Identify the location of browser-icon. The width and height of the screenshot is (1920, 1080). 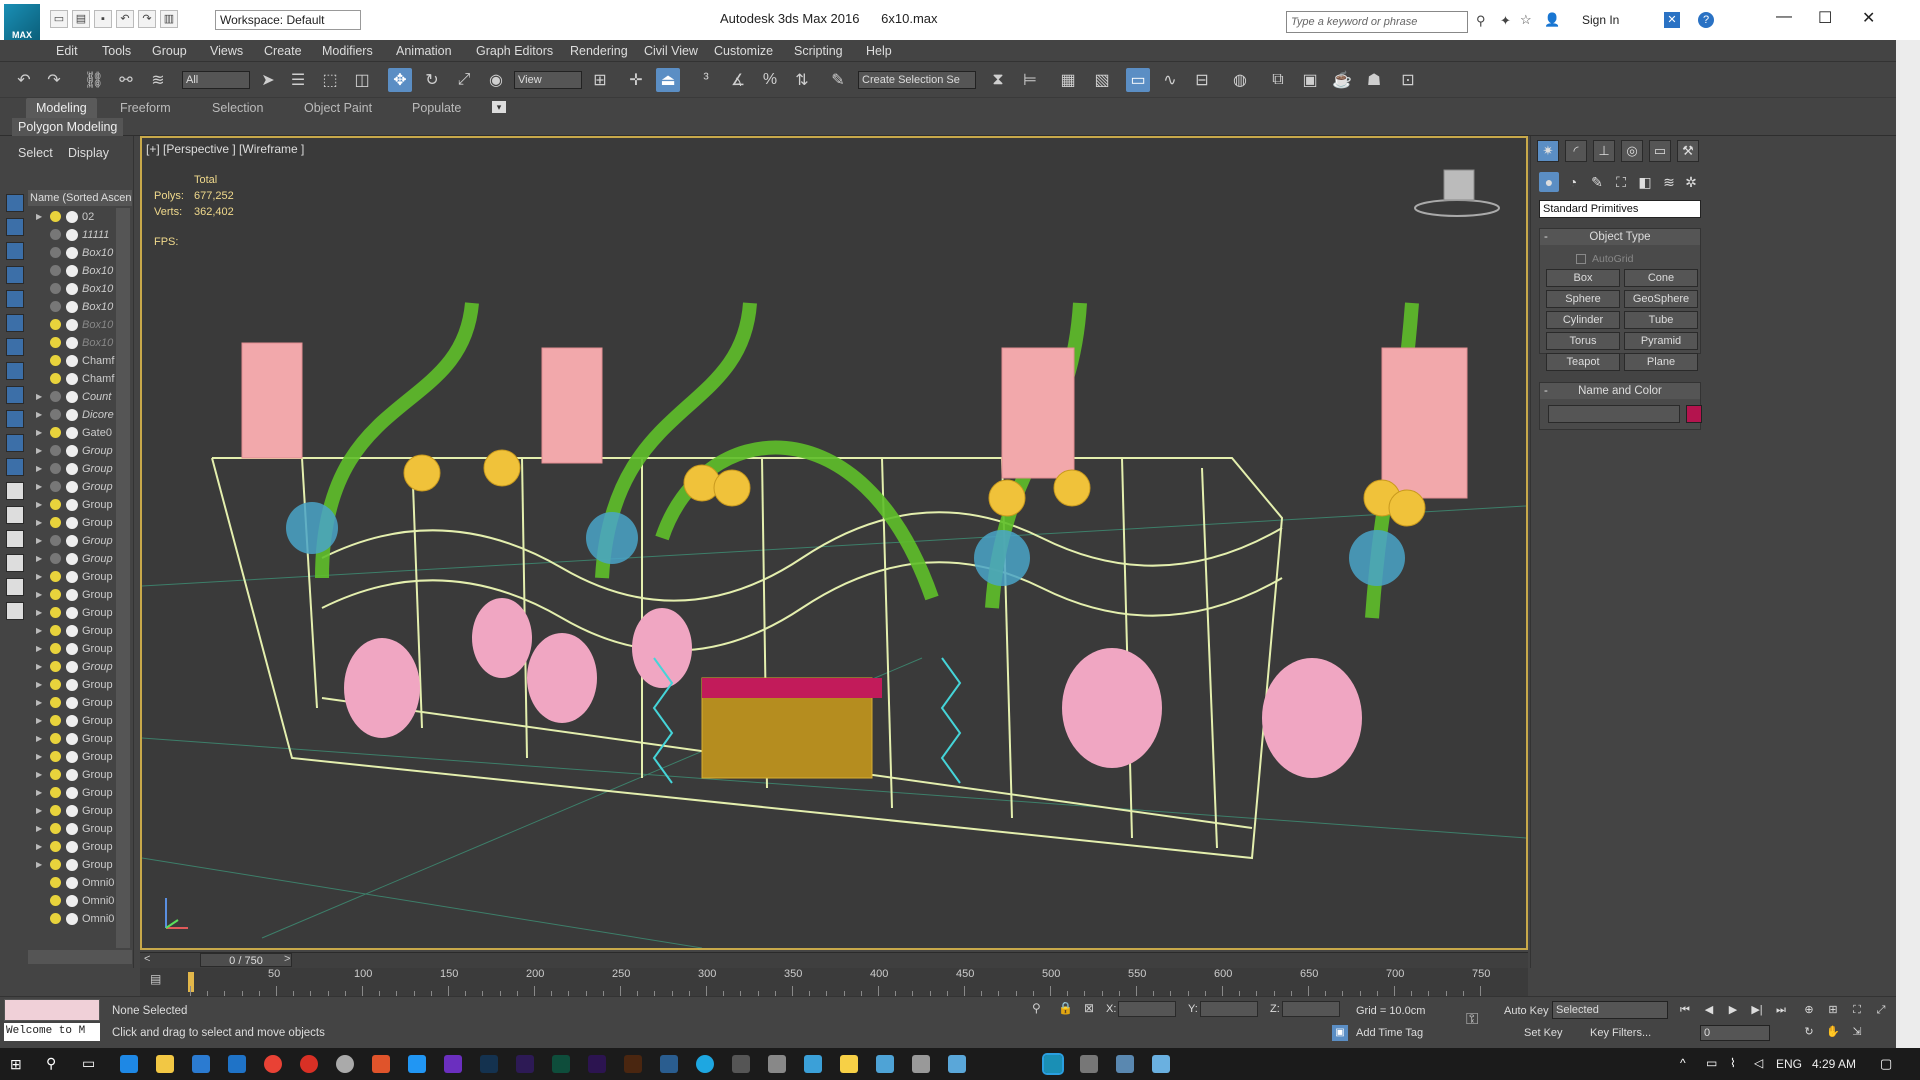
(345, 1064).